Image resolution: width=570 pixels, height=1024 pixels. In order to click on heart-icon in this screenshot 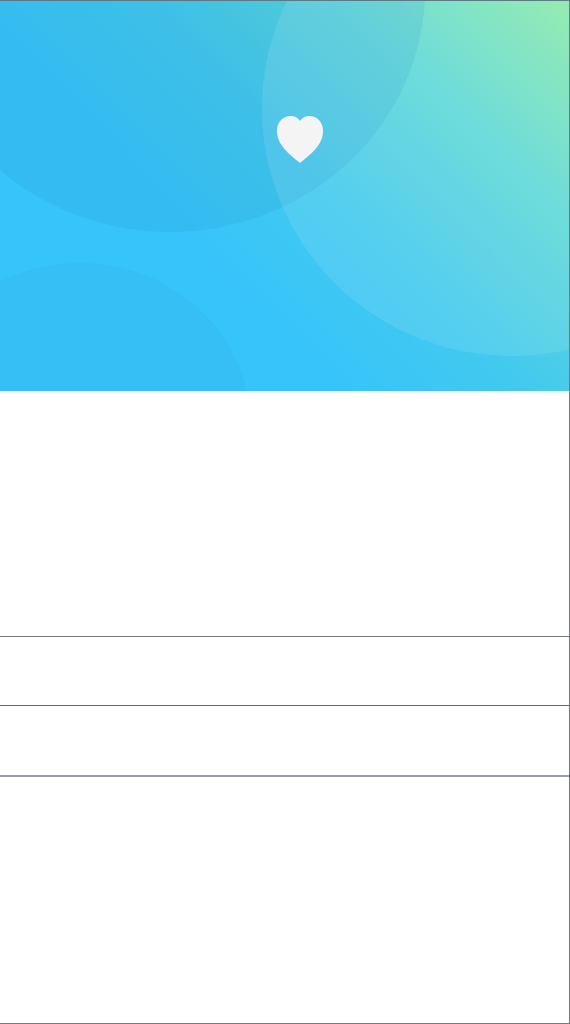, I will do `click(300, 139)`.